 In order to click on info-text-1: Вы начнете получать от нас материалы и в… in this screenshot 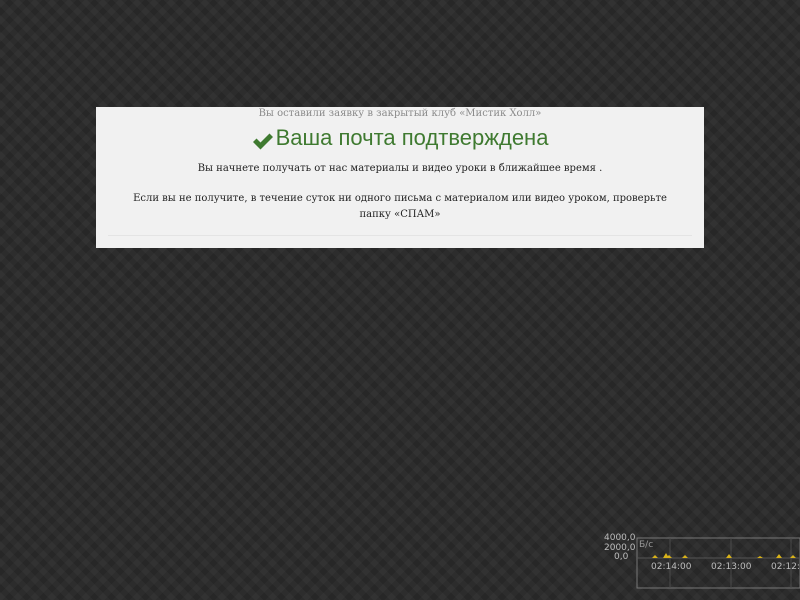, I will do `click(400, 168)`.